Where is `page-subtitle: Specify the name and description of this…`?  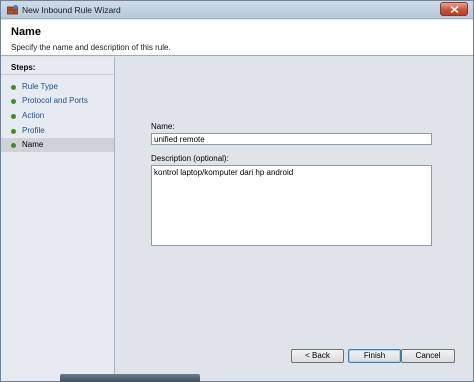 page-subtitle: Specify the name and description of this… is located at coordinates (91, 47).